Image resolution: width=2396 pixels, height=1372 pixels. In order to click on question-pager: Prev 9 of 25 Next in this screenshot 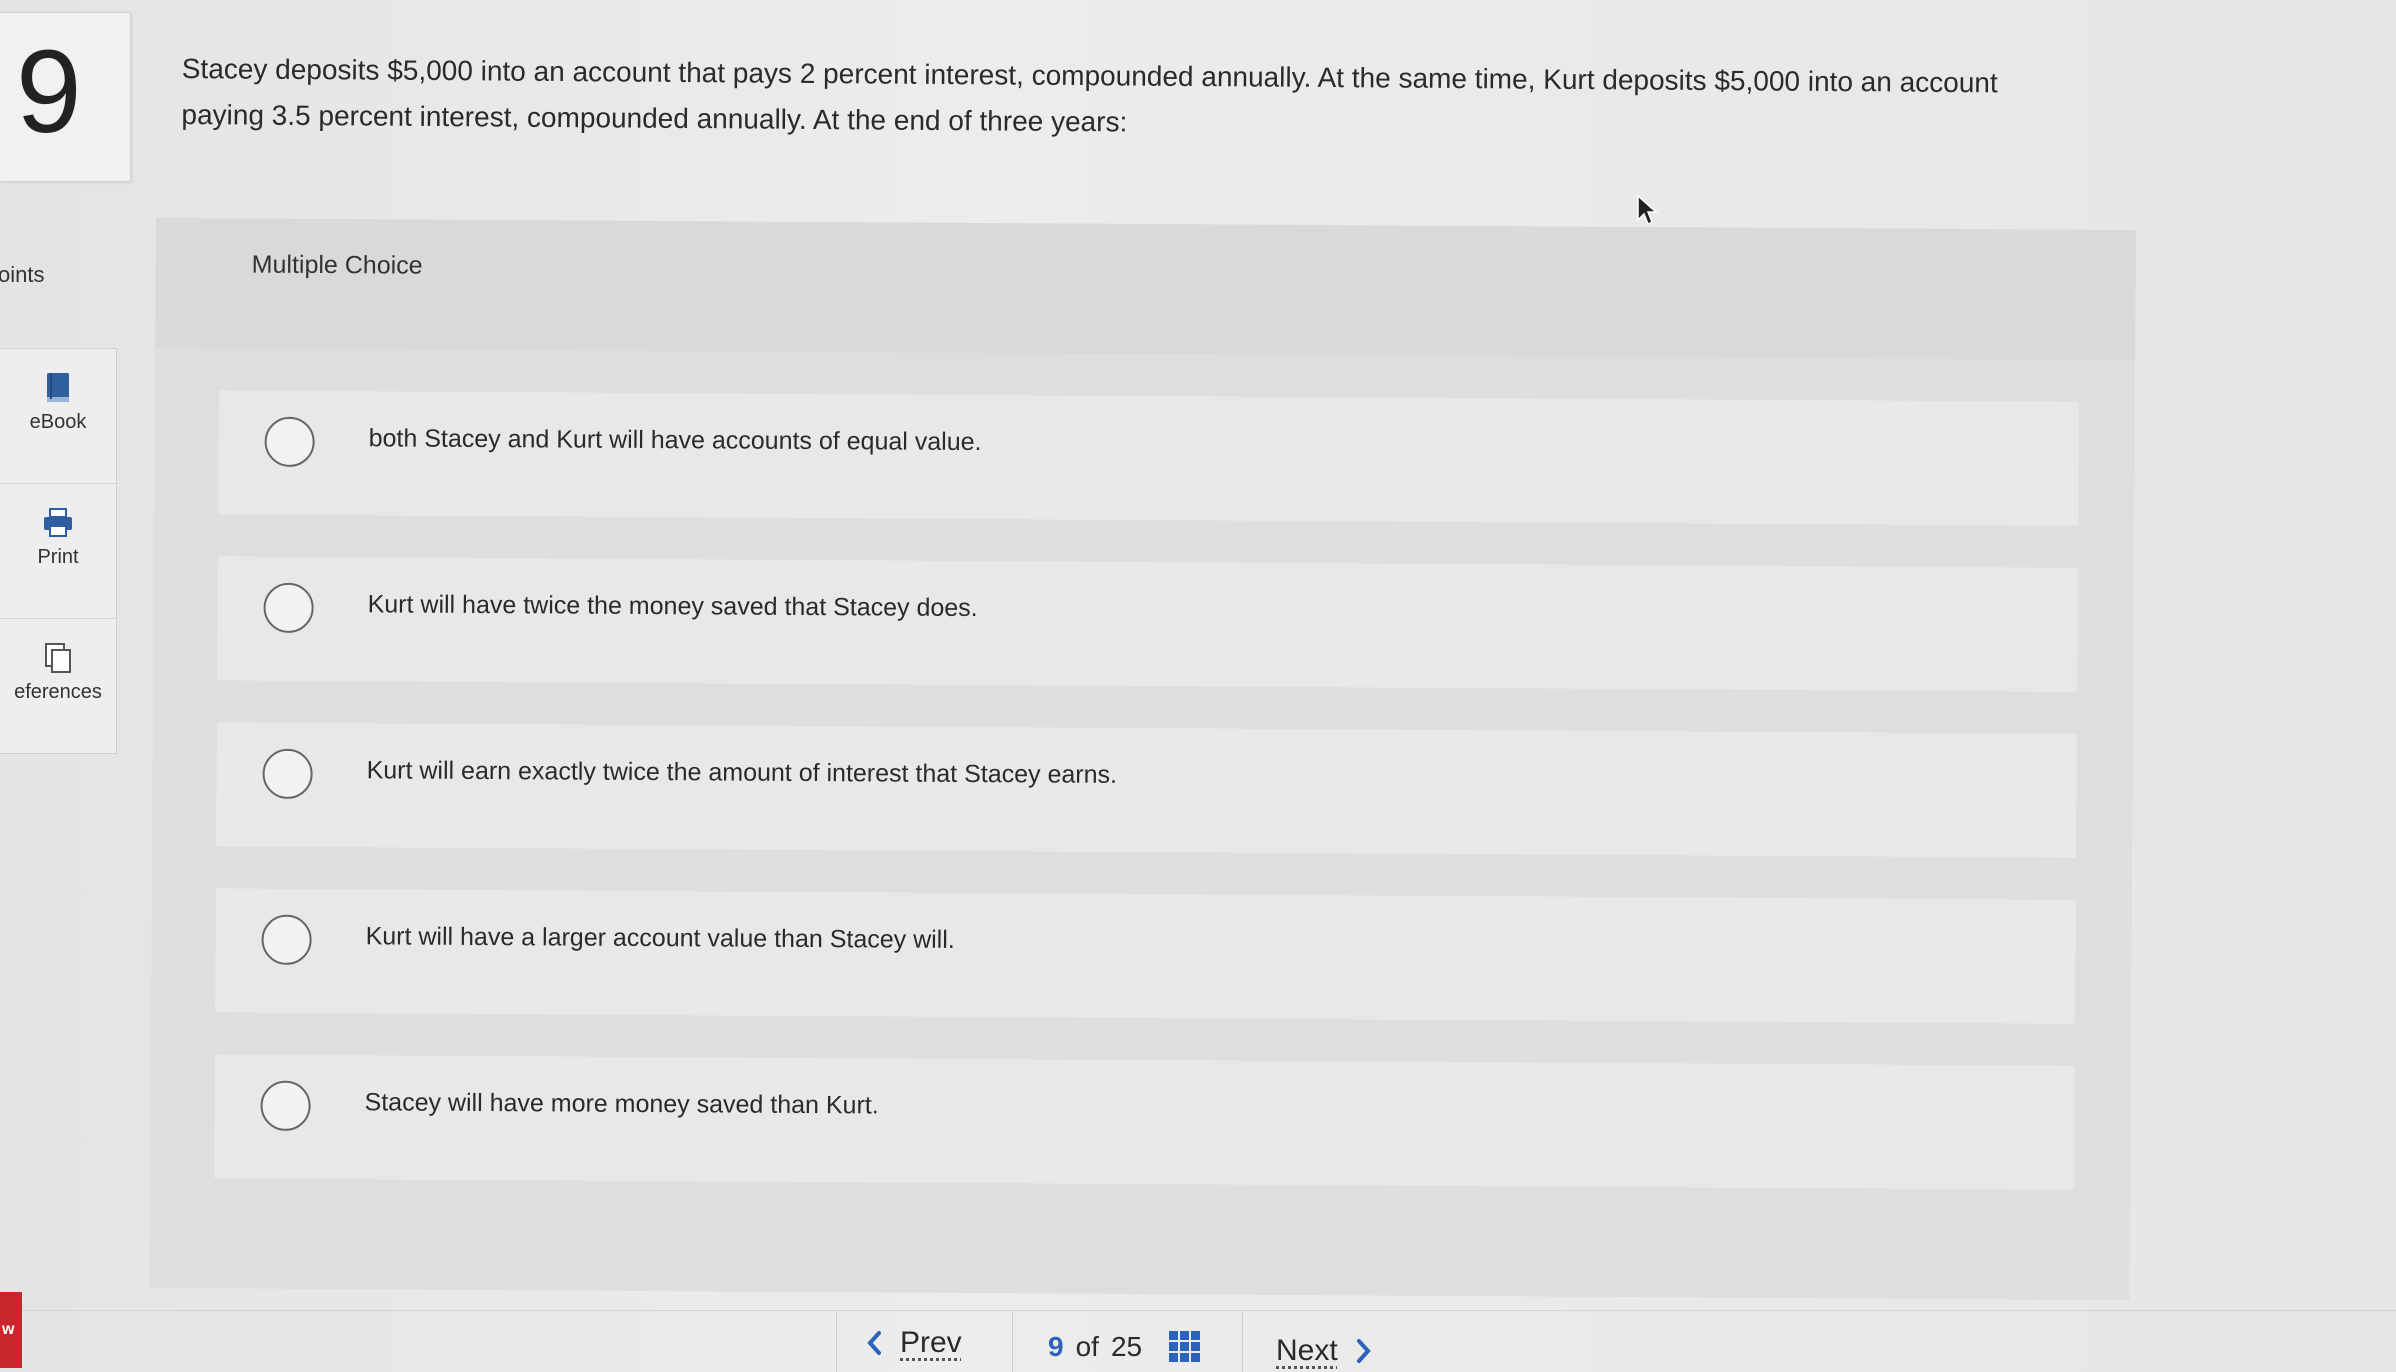, I will do `click(1106, 1341)`.